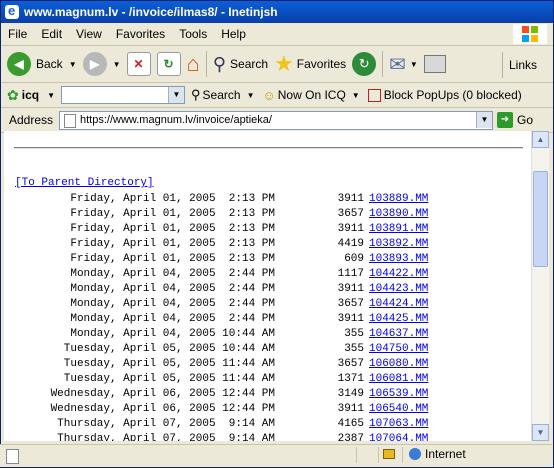 The width and height of the screenshot is (554, 468). Describe the element at coordinates (94, 64) in the screenshot. I see `forward-arrow-icon: ▶` at that location.